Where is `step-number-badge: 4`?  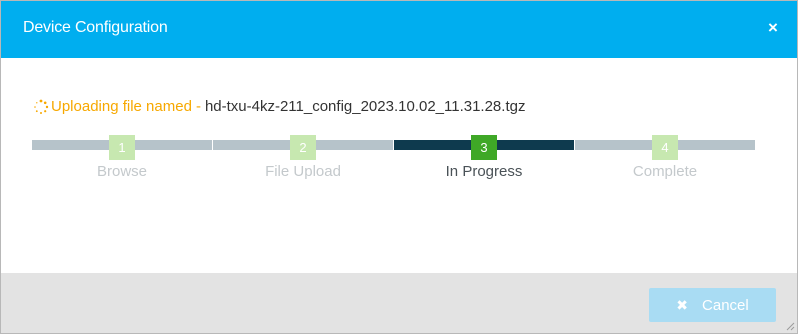 step-number-badge: 4 is located at coordinates (665, 147).